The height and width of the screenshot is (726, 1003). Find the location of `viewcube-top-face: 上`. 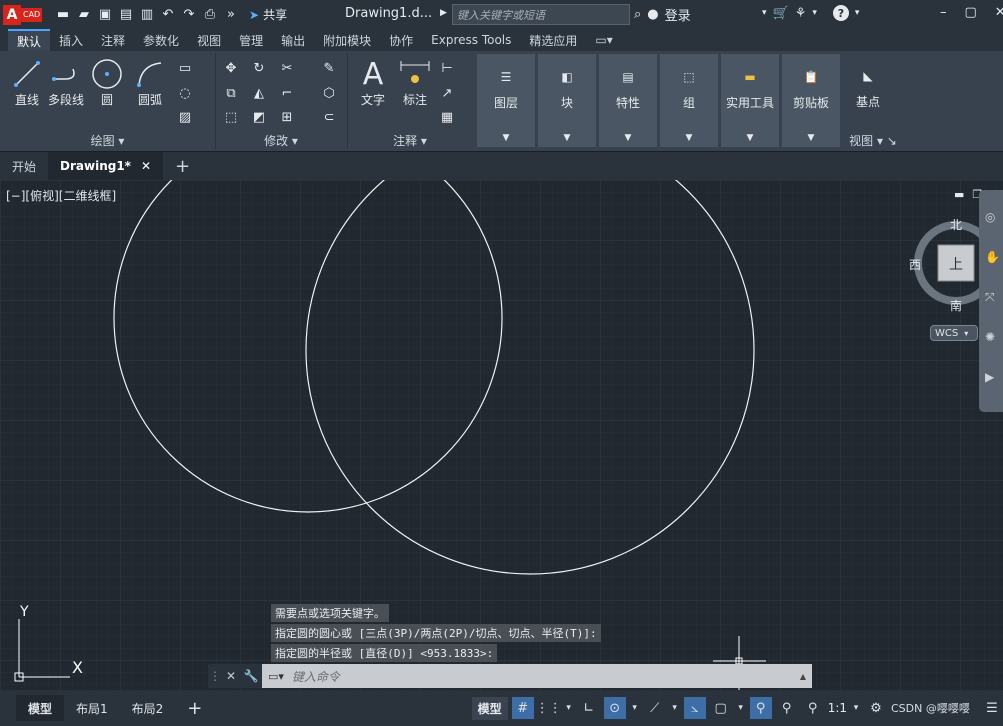

viewcube-top-face: 上 is located at coordinates (956, 264).